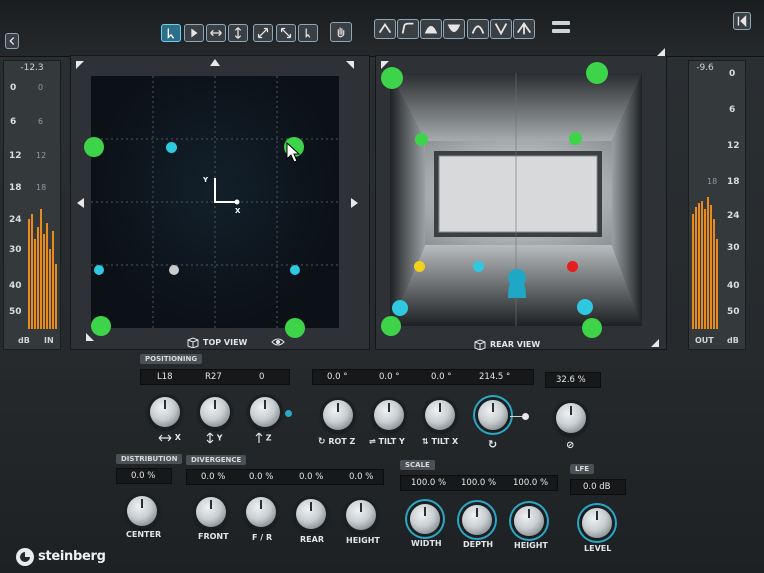 The width and height of the screenshot is (764, 573). Describe the element at coordinates (524, 29) in the screenshot. I see `shape-spike-button` at that location.